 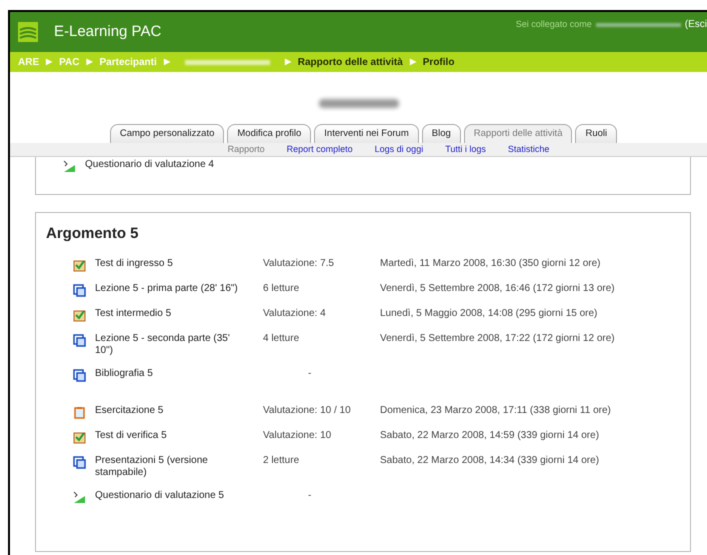 What do you see at coordinates (497, 338) in the screenshot?
I see `activity-date: Venerdì, 5 Settembre 2008, 17:22 (172 giorni 12 ore)` at bounding box center [497, 338].